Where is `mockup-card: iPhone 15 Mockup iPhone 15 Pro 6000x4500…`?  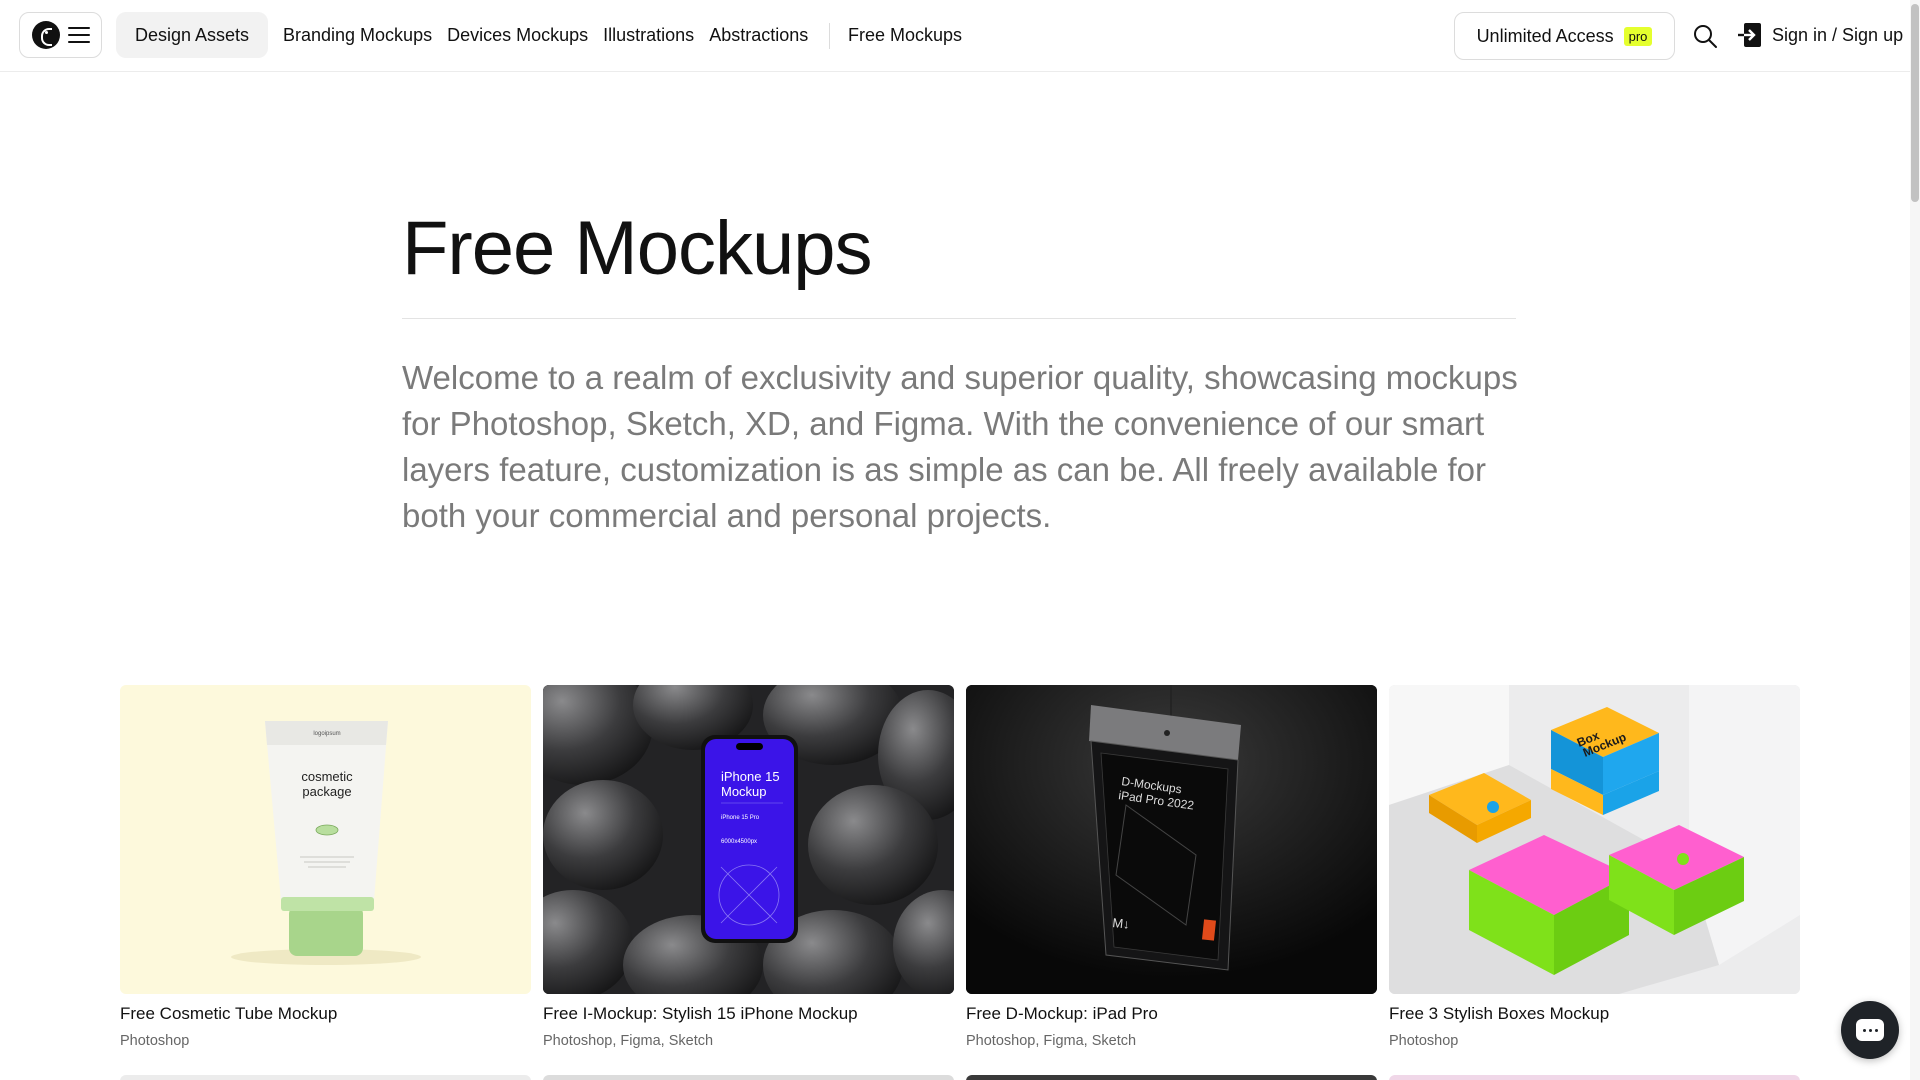
mockup-card: iPhone 15 Mockup iPhone 15 Pro 6000x4500… is located at coordinates (748, 867).